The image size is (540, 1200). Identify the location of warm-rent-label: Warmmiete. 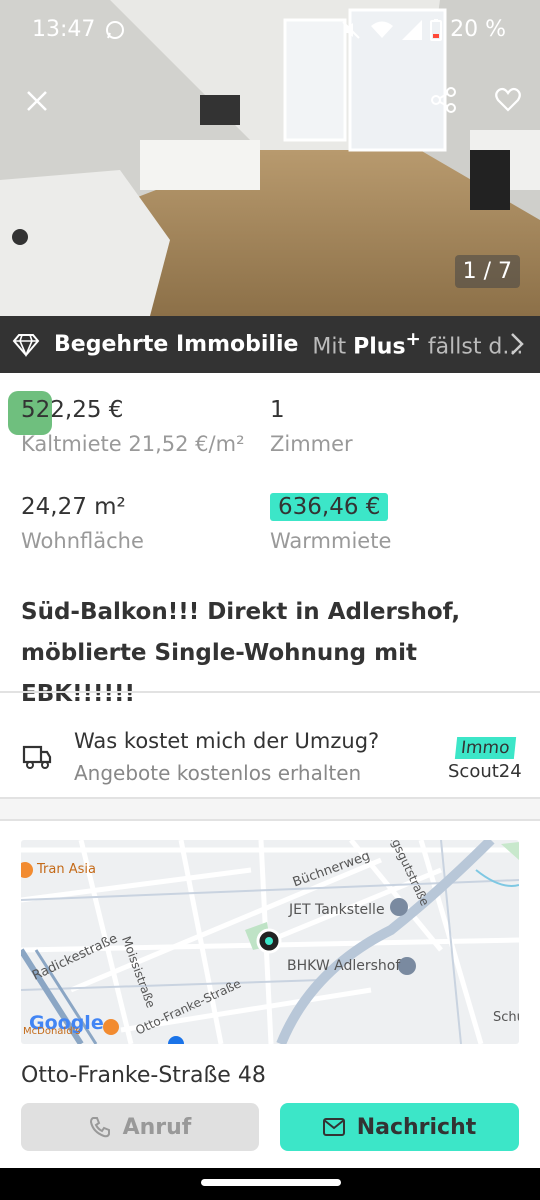
(331, 541).